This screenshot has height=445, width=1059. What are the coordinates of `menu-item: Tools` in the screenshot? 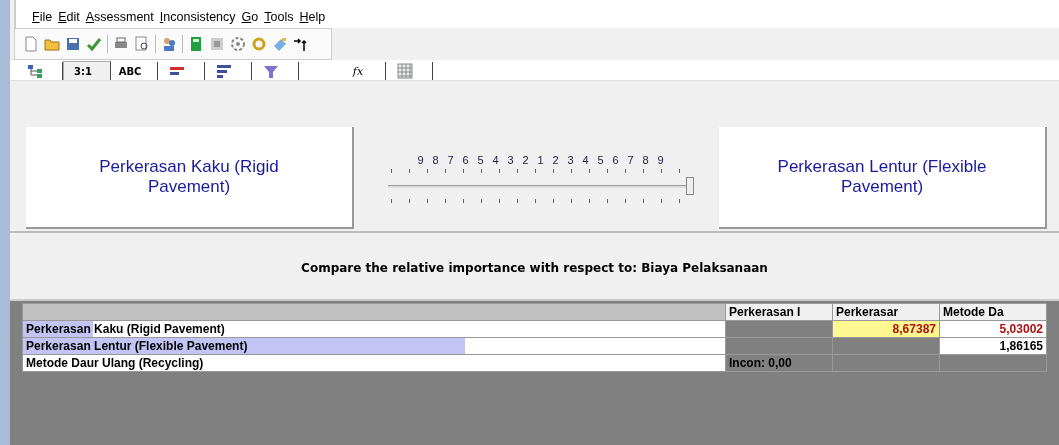 It's located at (279, 17).